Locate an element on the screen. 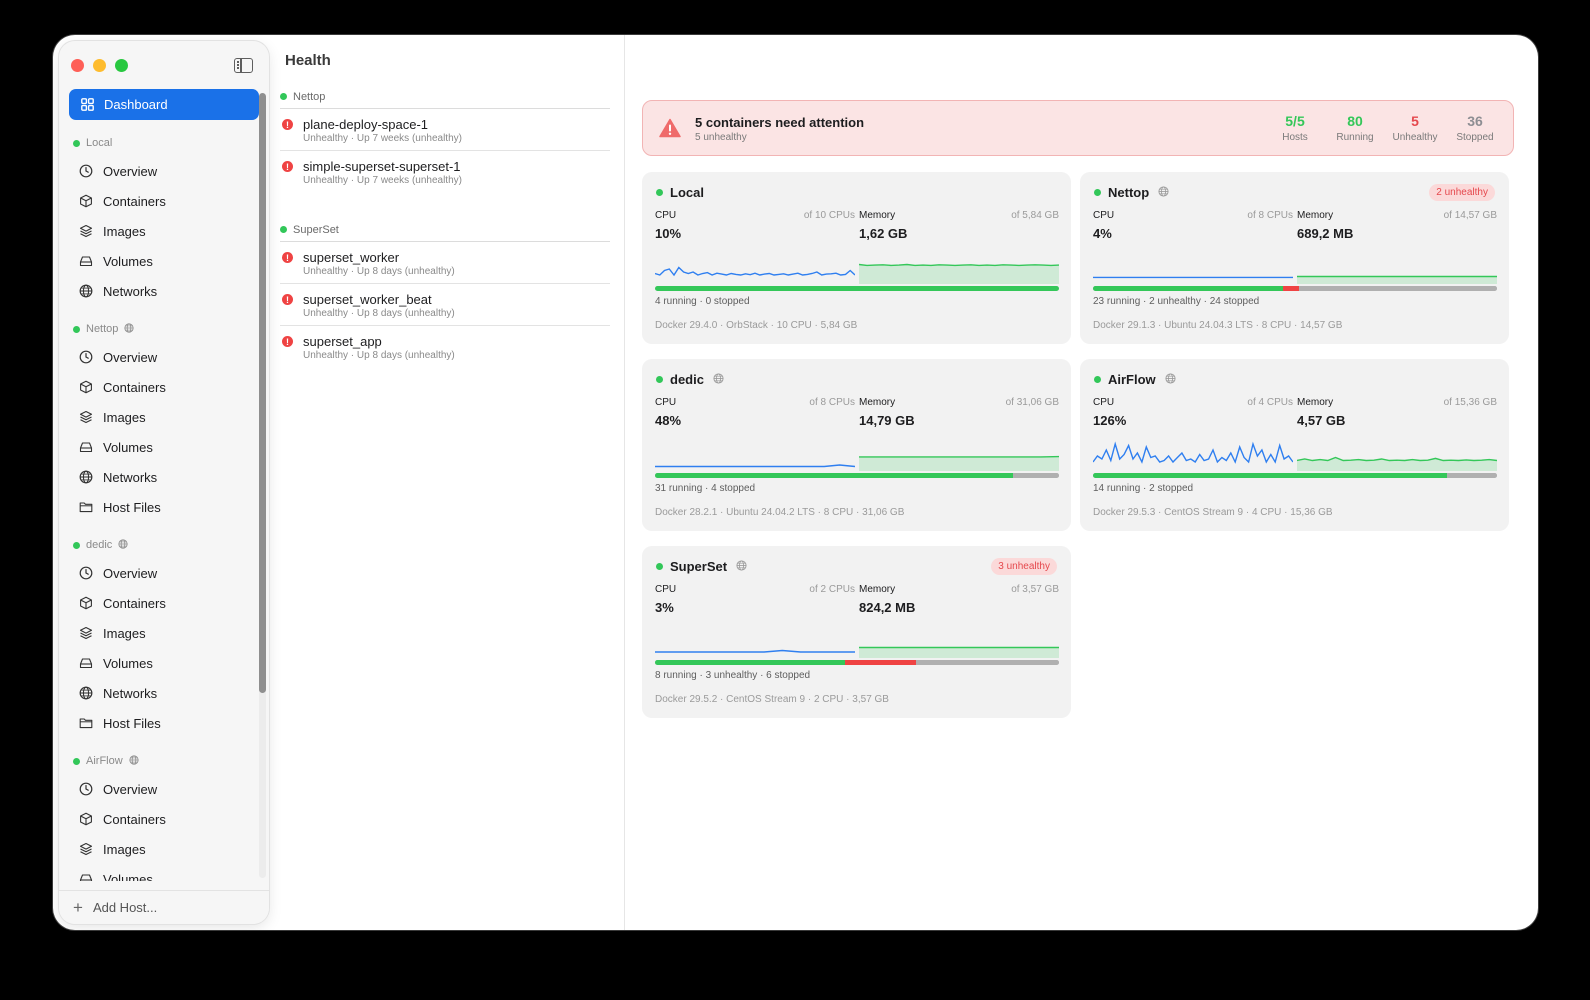 This screenshot has height=1000, width=1590. sidebar-item-label: Images is located at coordinates (124, 849).